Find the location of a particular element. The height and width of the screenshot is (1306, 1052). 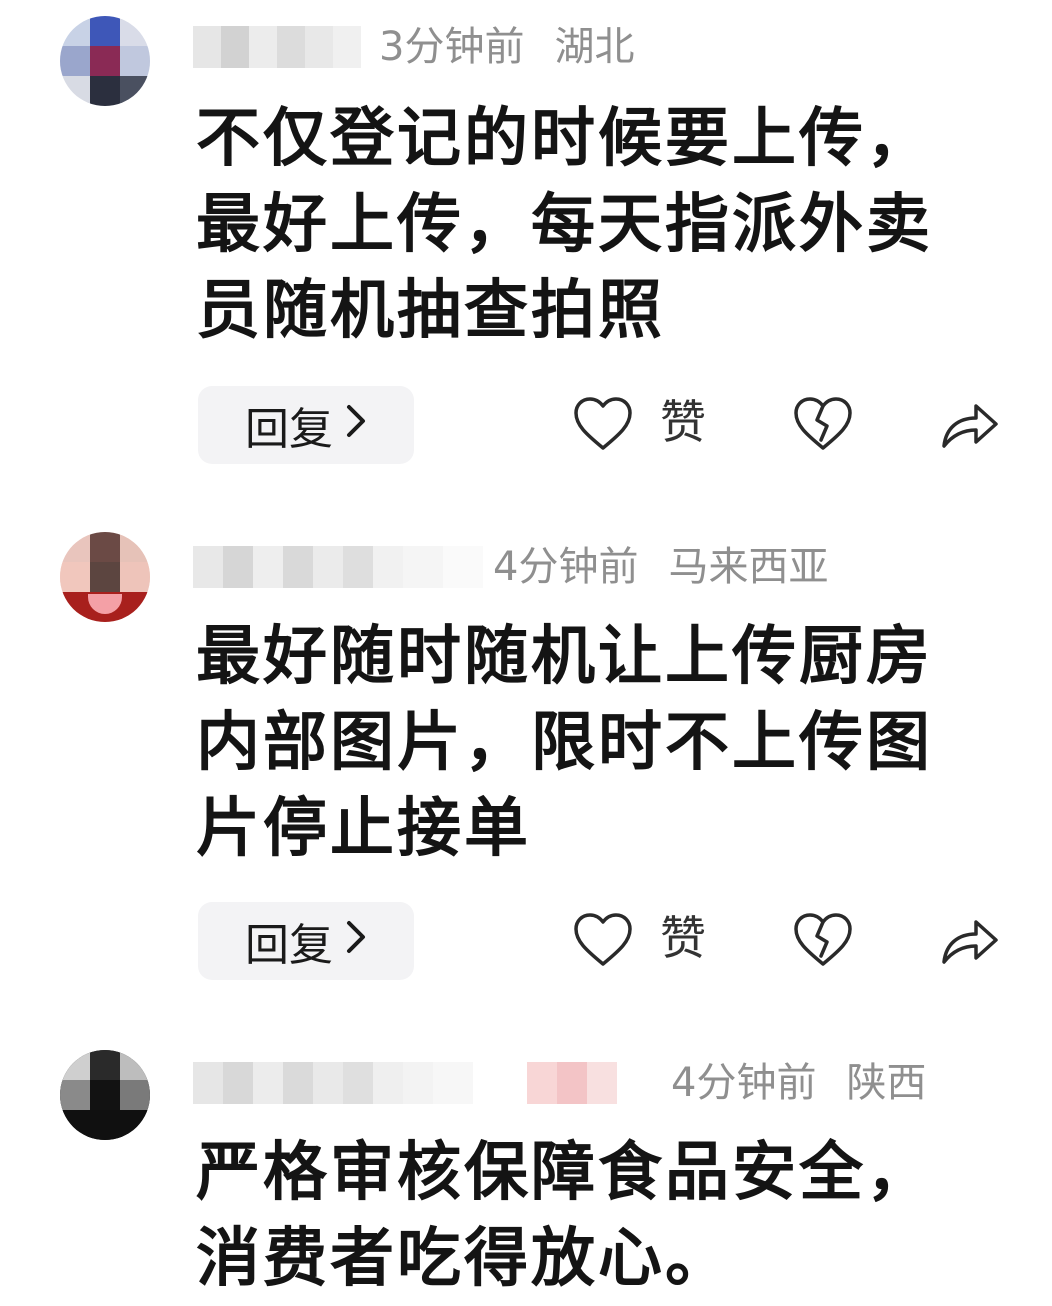

comment-region: 湖北 is located at coordinates (594, 47).